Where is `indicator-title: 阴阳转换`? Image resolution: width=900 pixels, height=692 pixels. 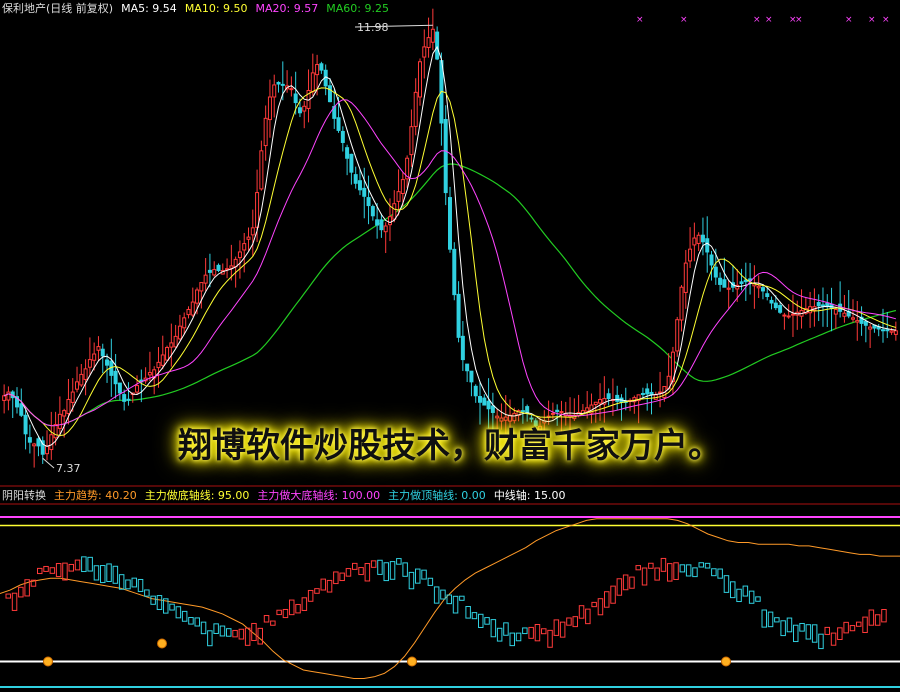 indicator-title: 阴阳转换 is located at coordinates (24, 495).